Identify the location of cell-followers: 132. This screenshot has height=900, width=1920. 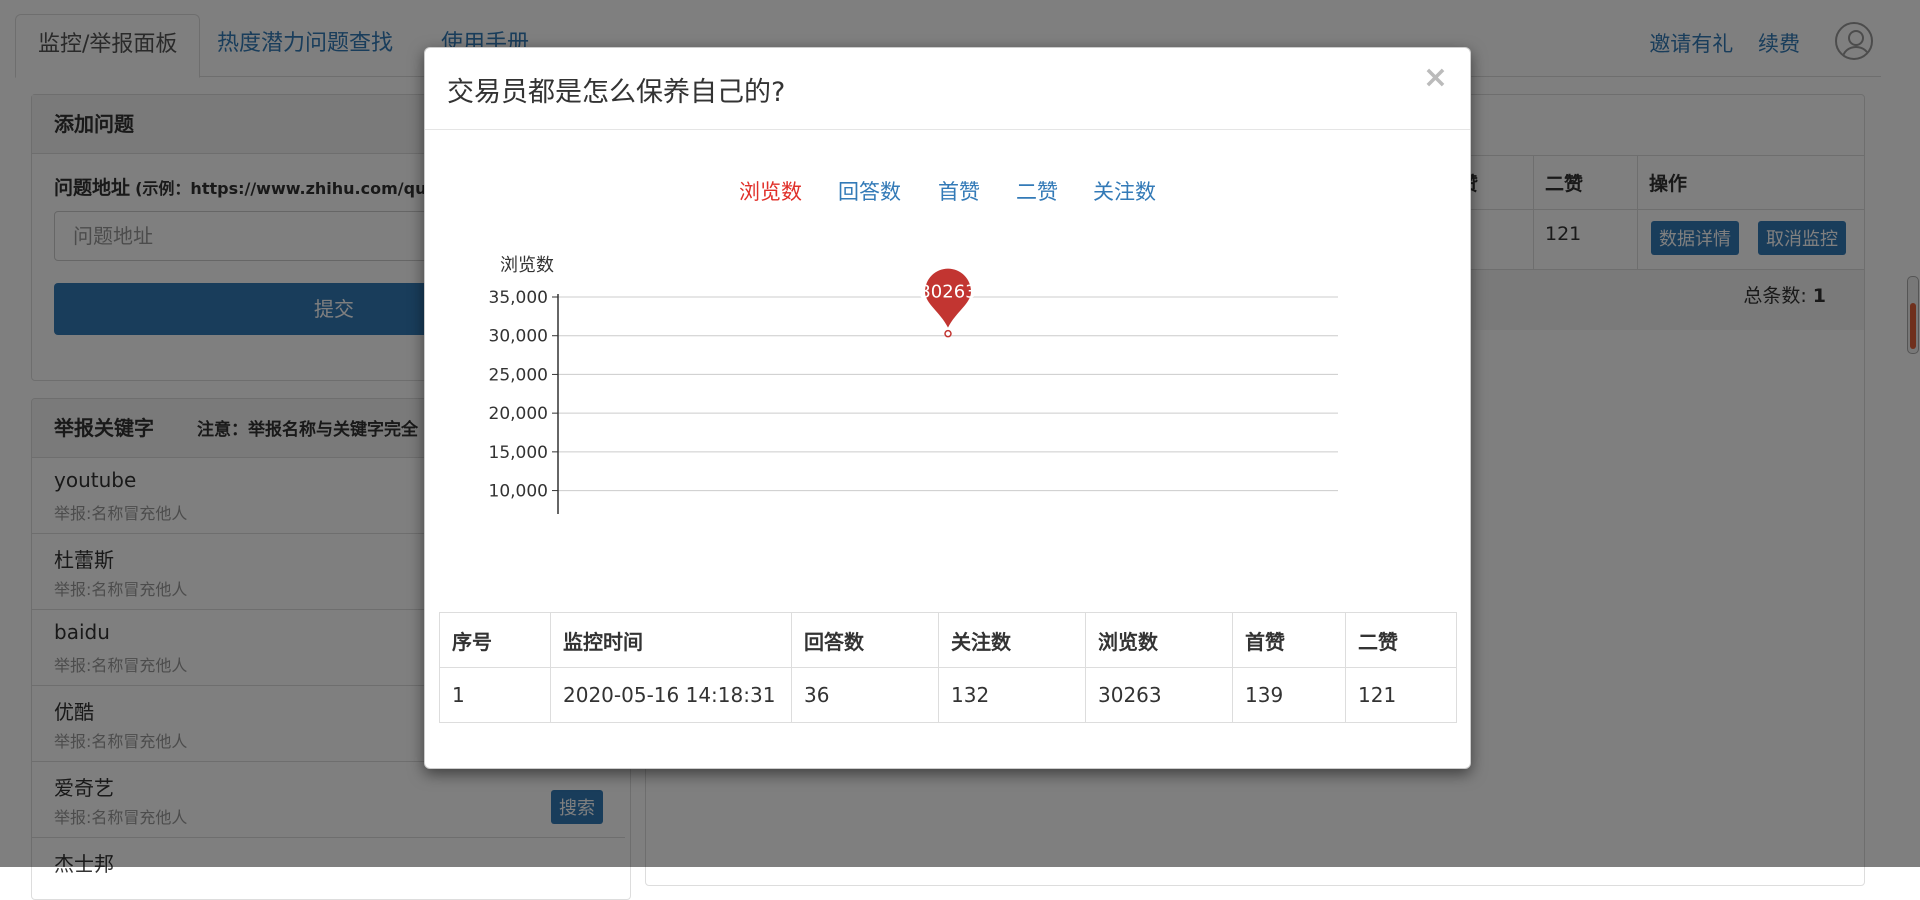
(1012, 695).